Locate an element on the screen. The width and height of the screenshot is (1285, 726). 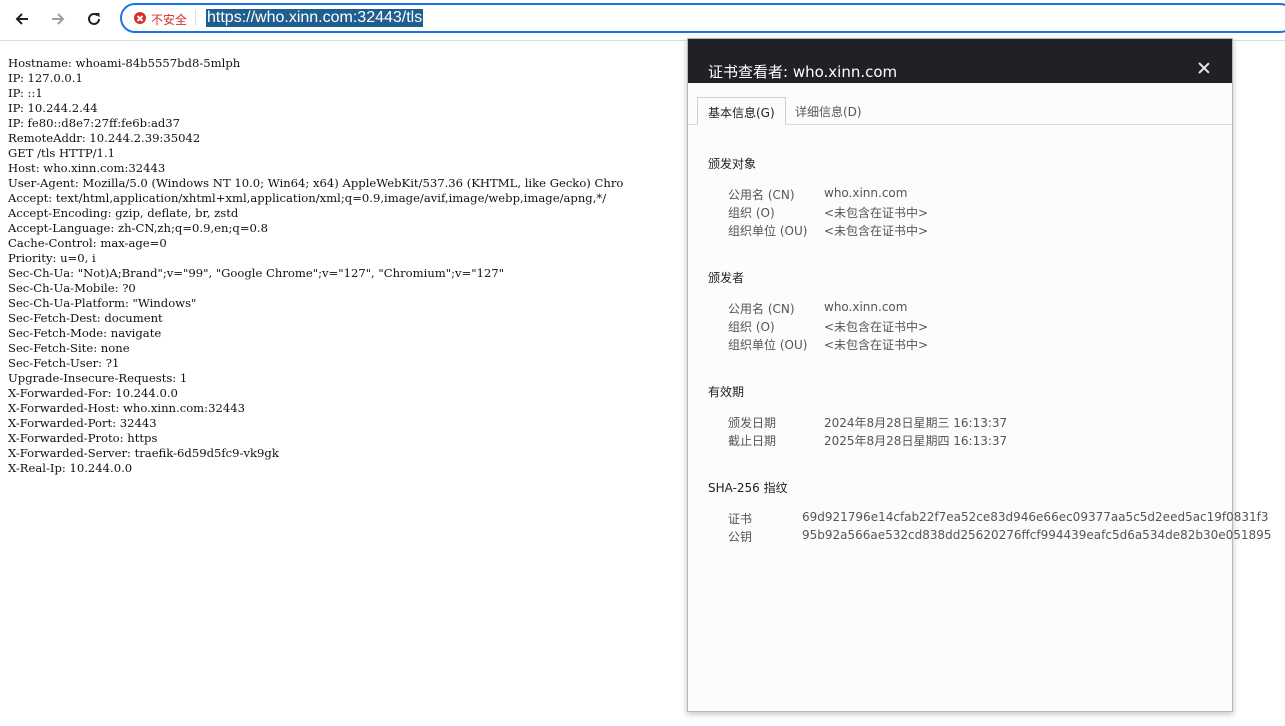
subject-ou-value: <未包含在证书中> is located at coordinates (876, 231).